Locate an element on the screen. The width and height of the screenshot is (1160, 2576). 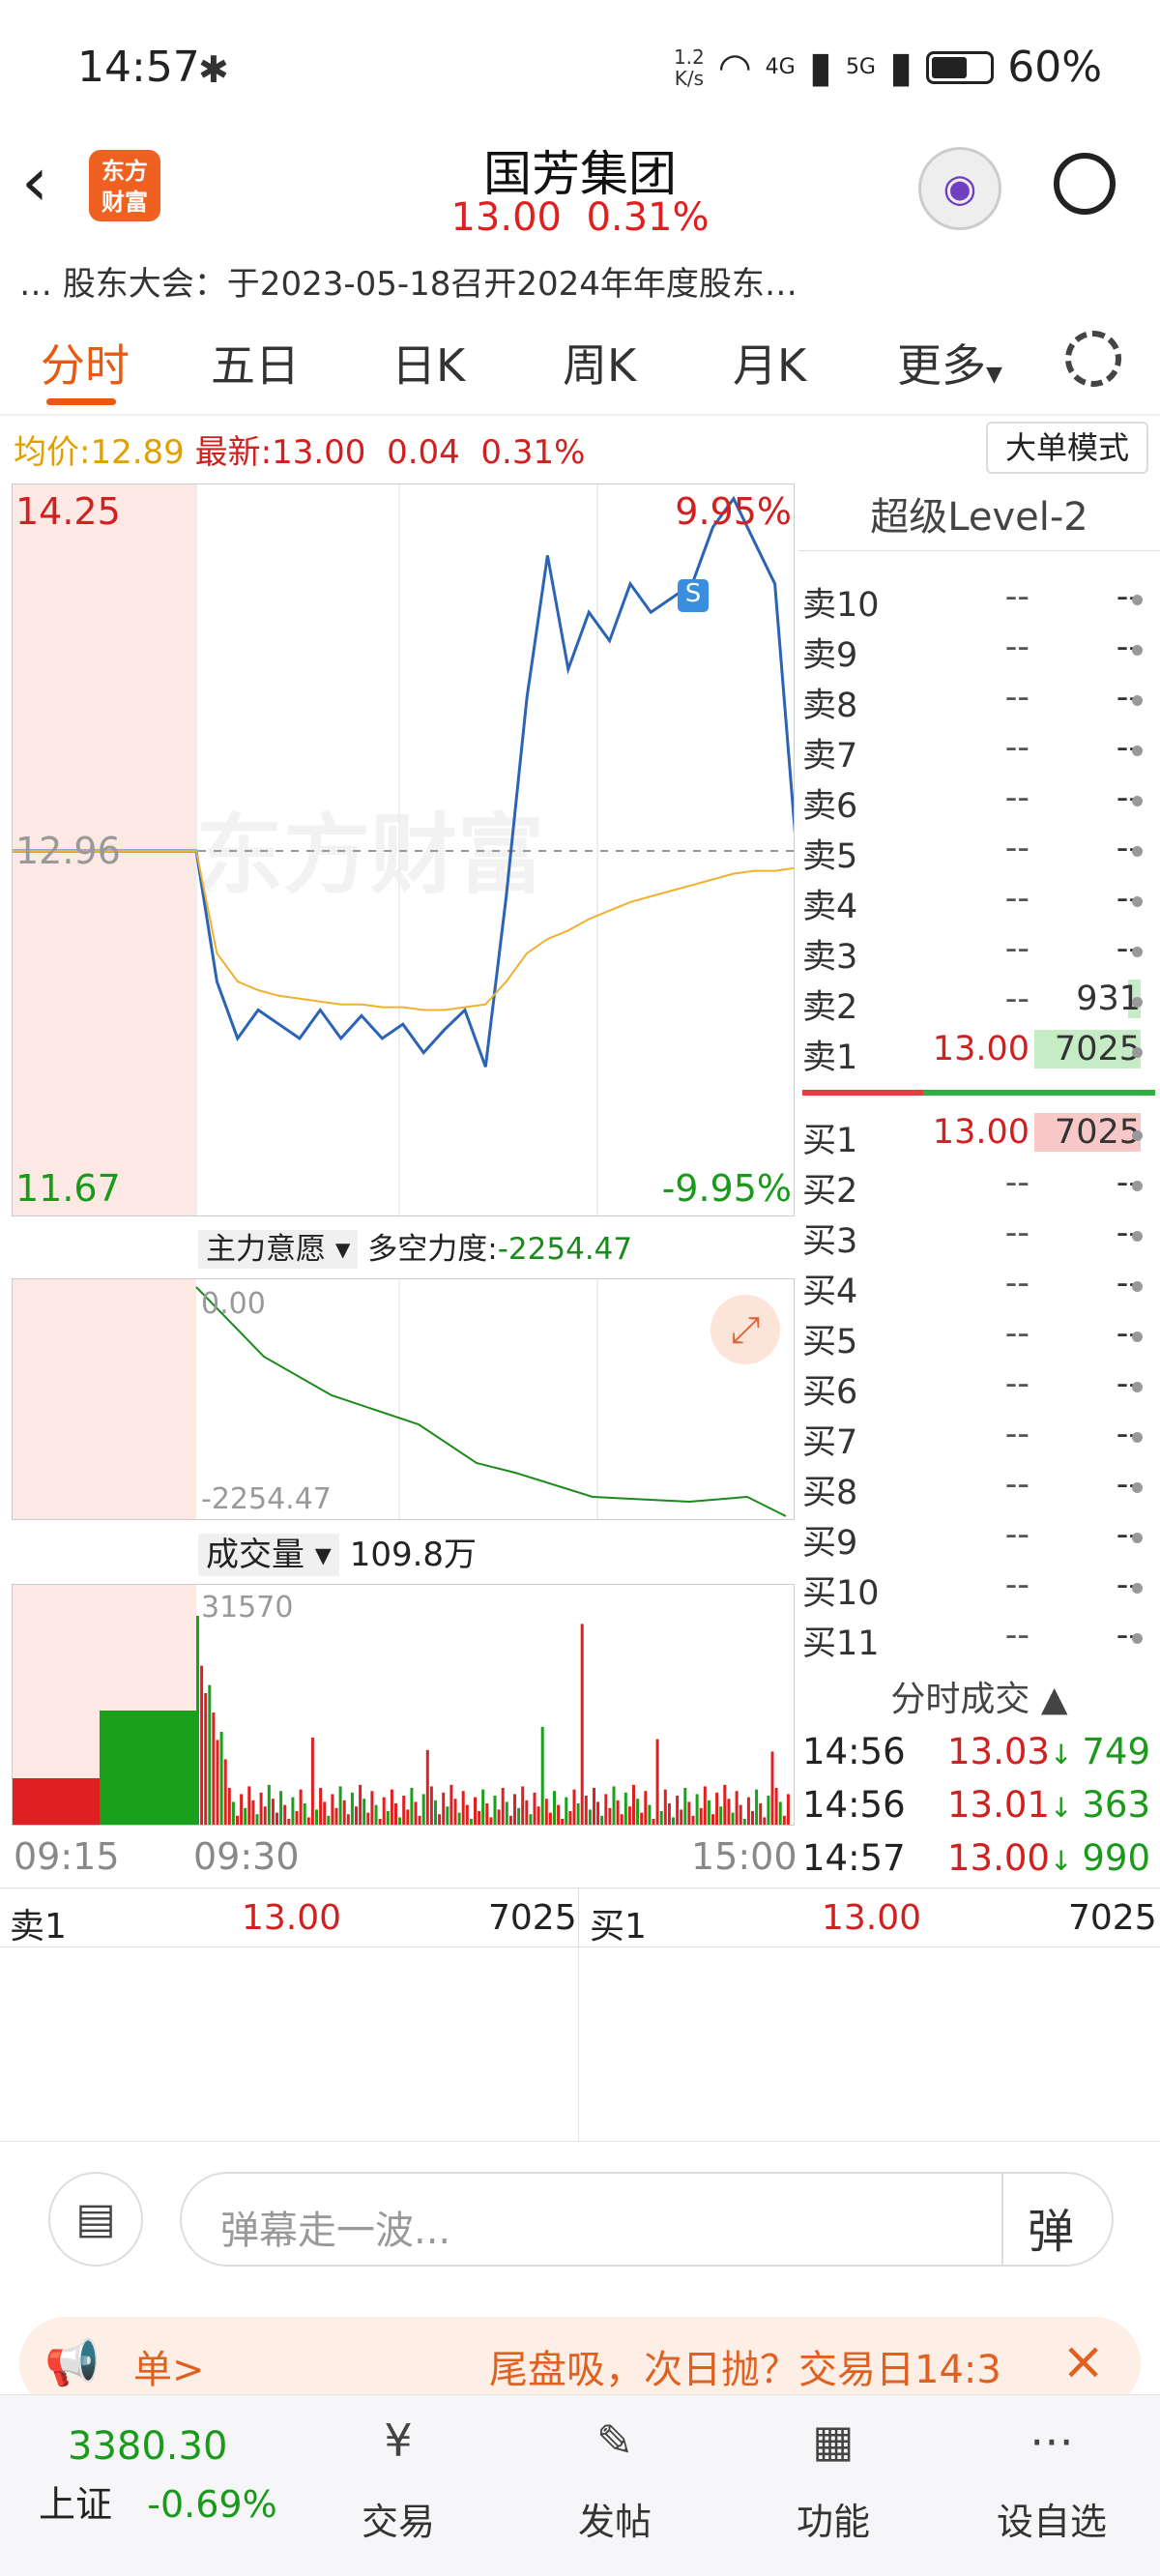
tab-weekly: 周K is located at coordinates (599, 363).